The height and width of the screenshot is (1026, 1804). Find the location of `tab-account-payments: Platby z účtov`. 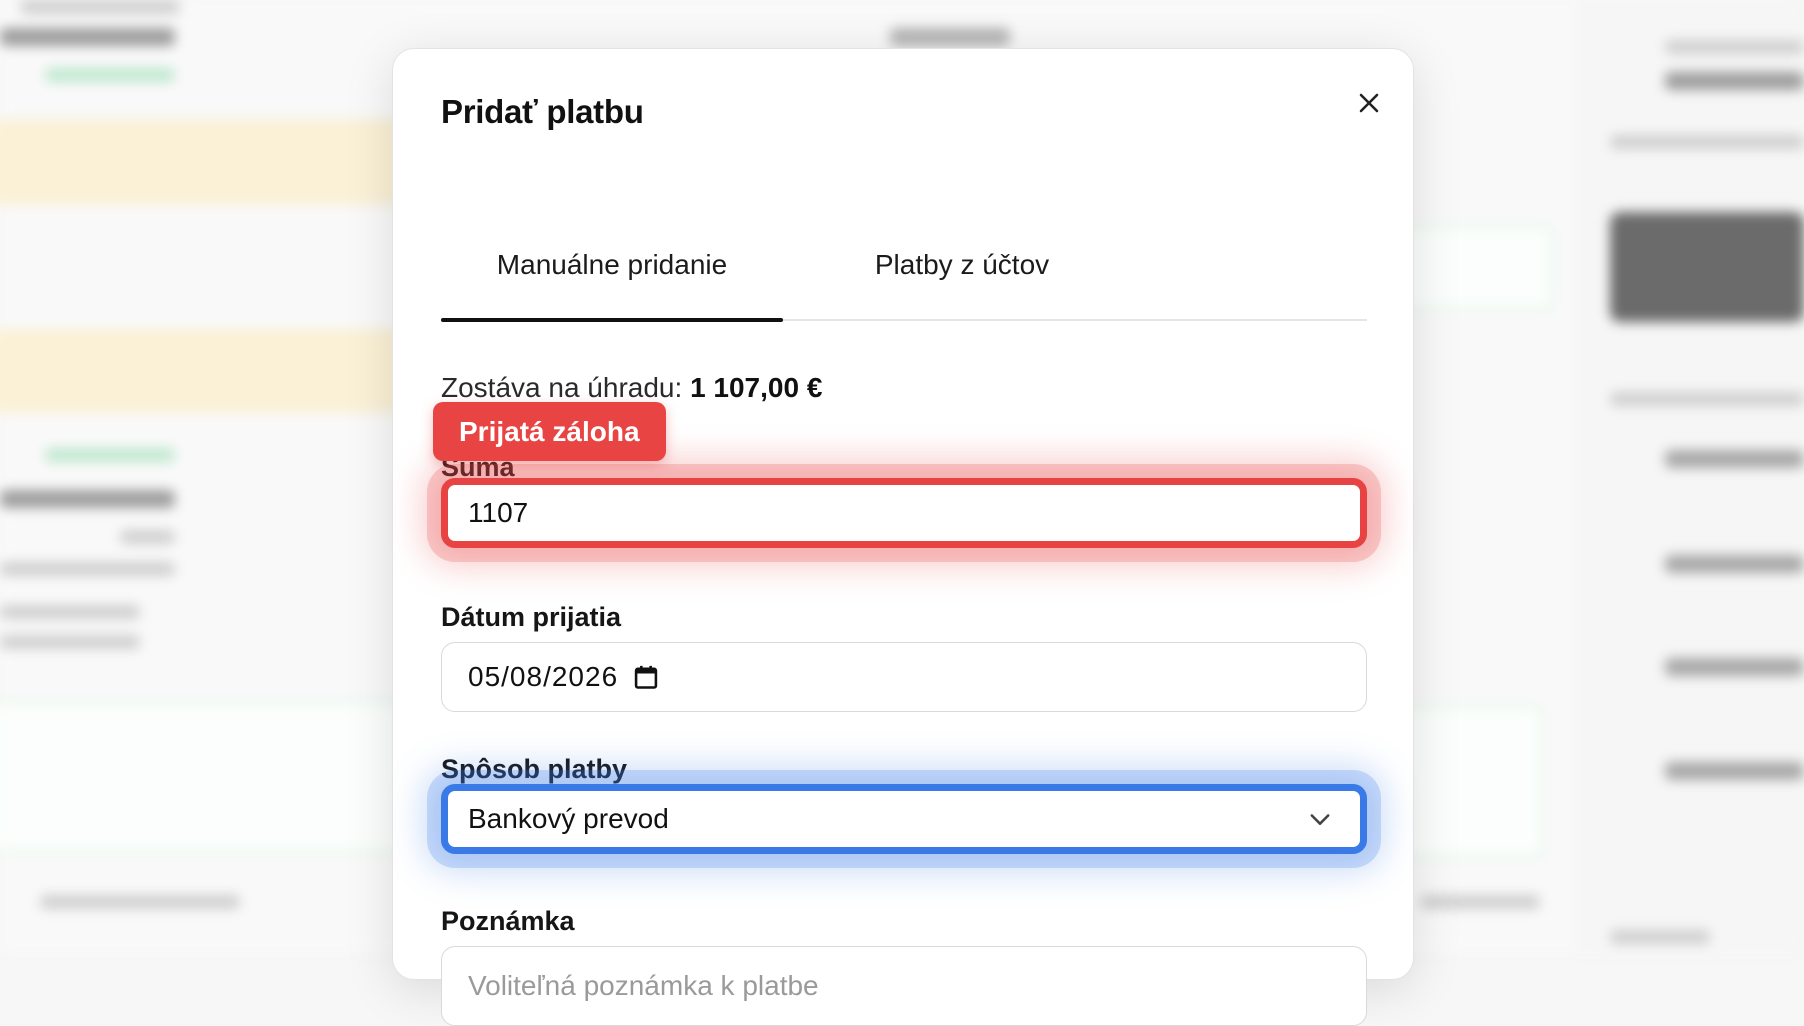

tab-account-payments: Platby z účtov is located at coordinates (962, 273).